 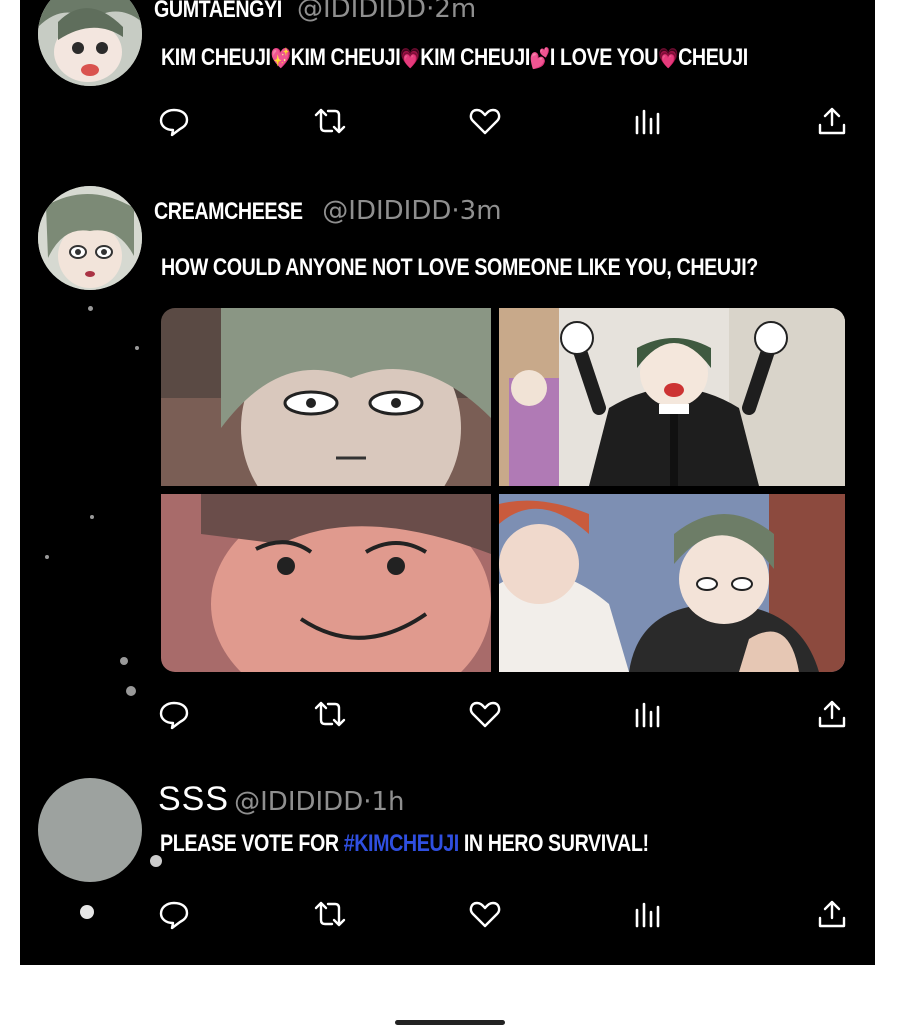 I want to click on text-part: IN HERO SURVIVAL!, so click(x=553, y=843).